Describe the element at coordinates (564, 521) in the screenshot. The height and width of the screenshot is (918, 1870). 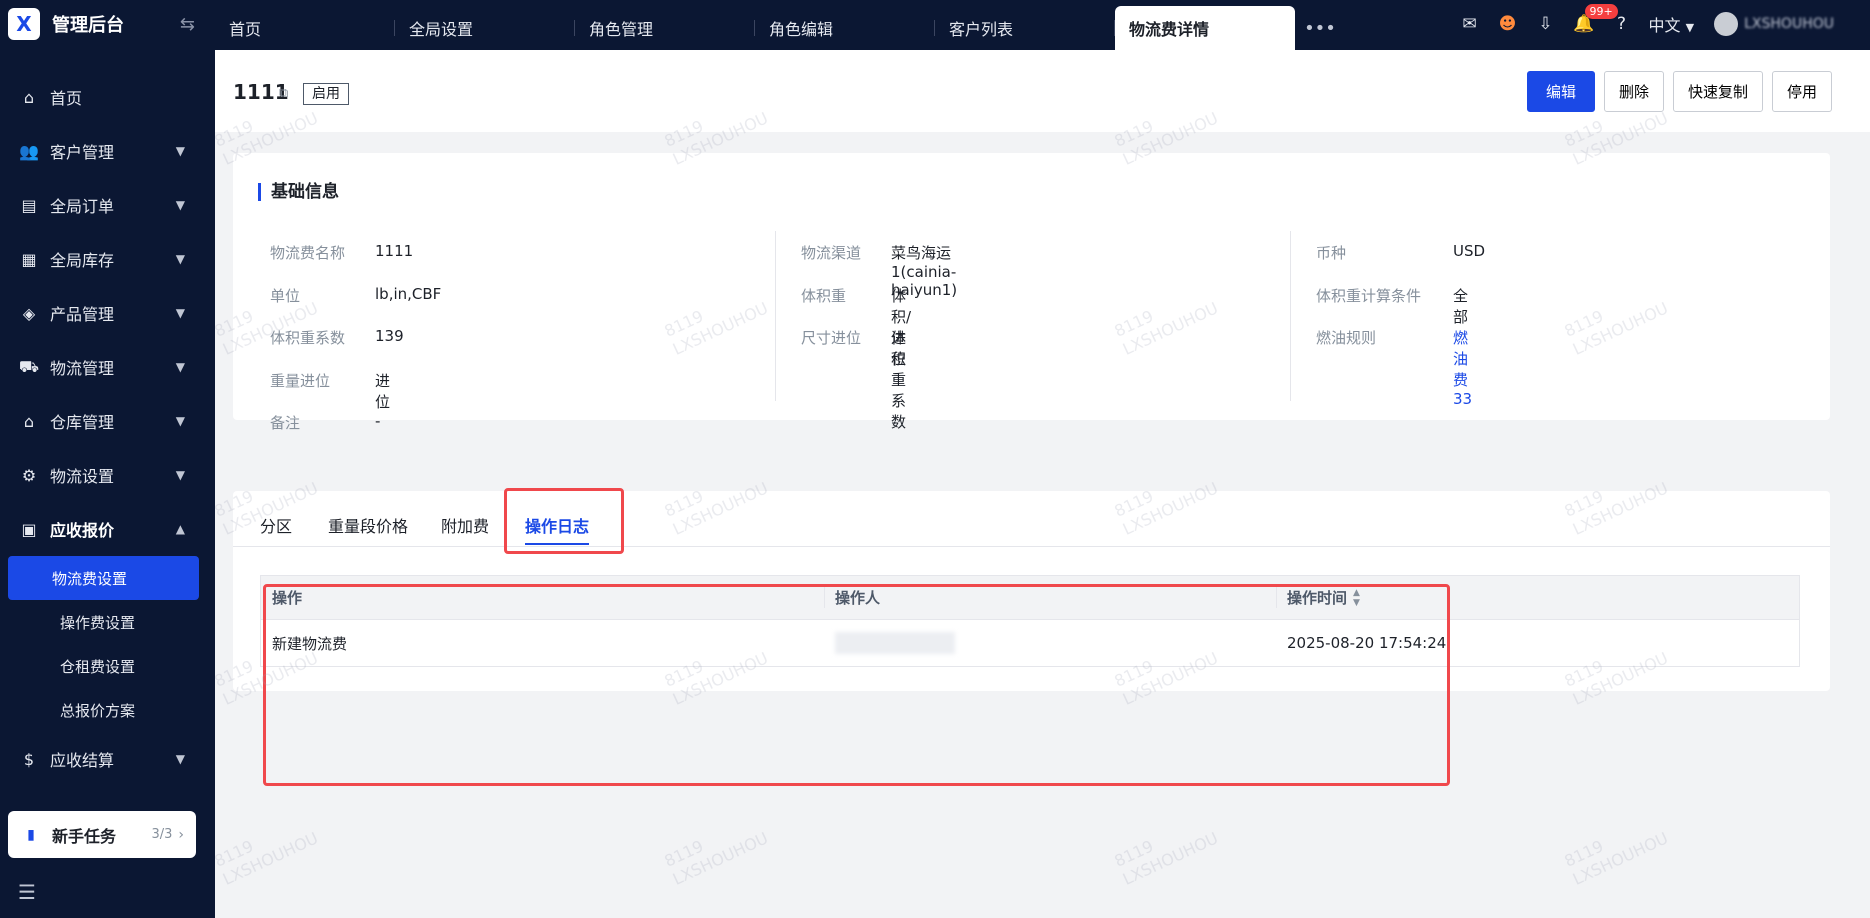
I see `highlight-tab-annotation` at that location.